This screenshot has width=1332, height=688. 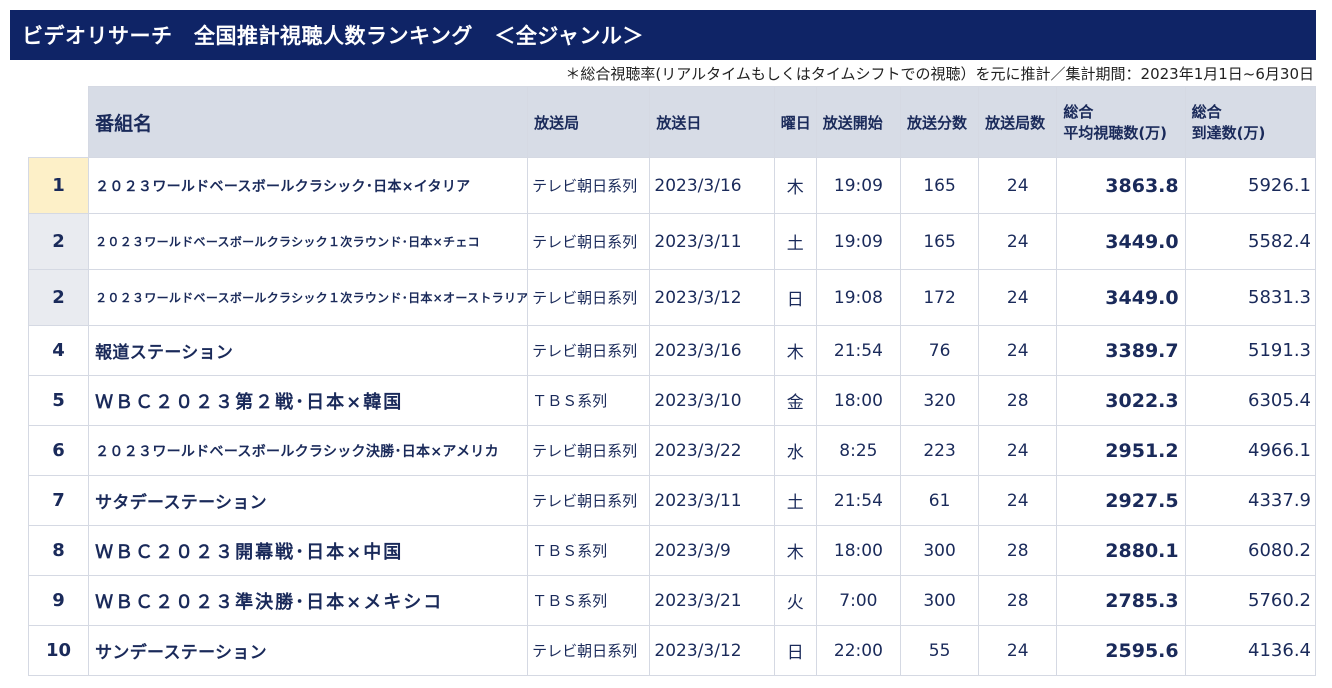 I want to click on program-header: 番組名, so click(x=308, y=122).